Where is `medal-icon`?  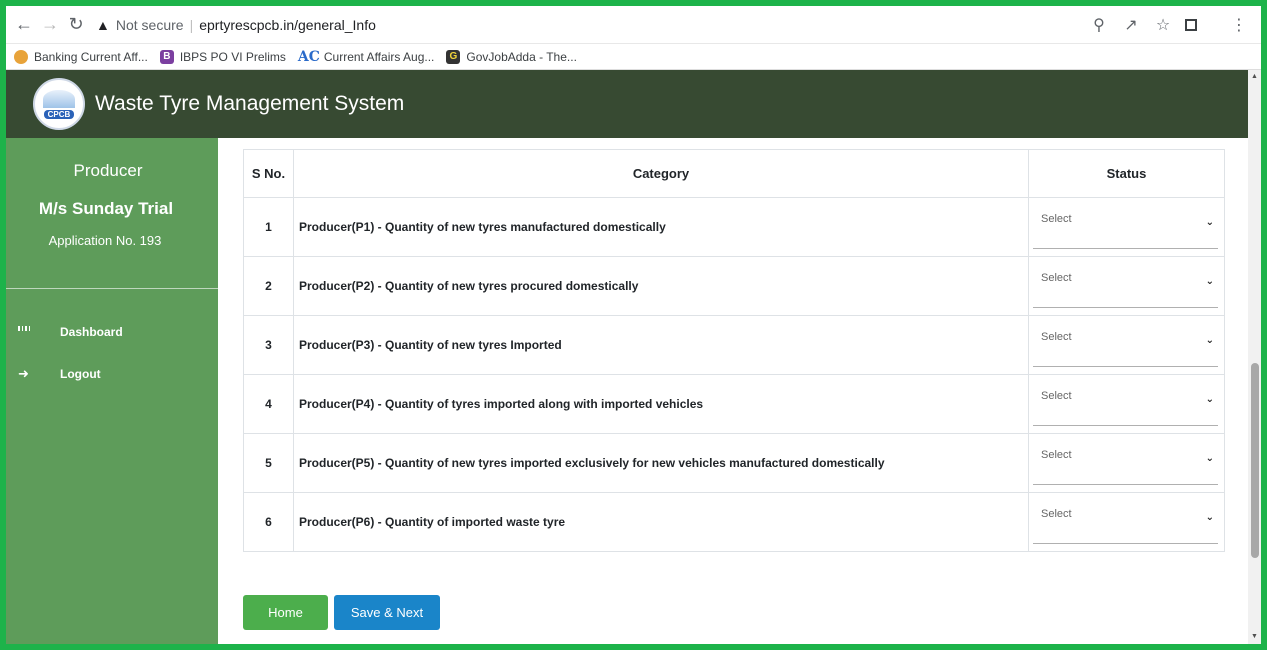 medal-icon is located at coordinates (21, 56).